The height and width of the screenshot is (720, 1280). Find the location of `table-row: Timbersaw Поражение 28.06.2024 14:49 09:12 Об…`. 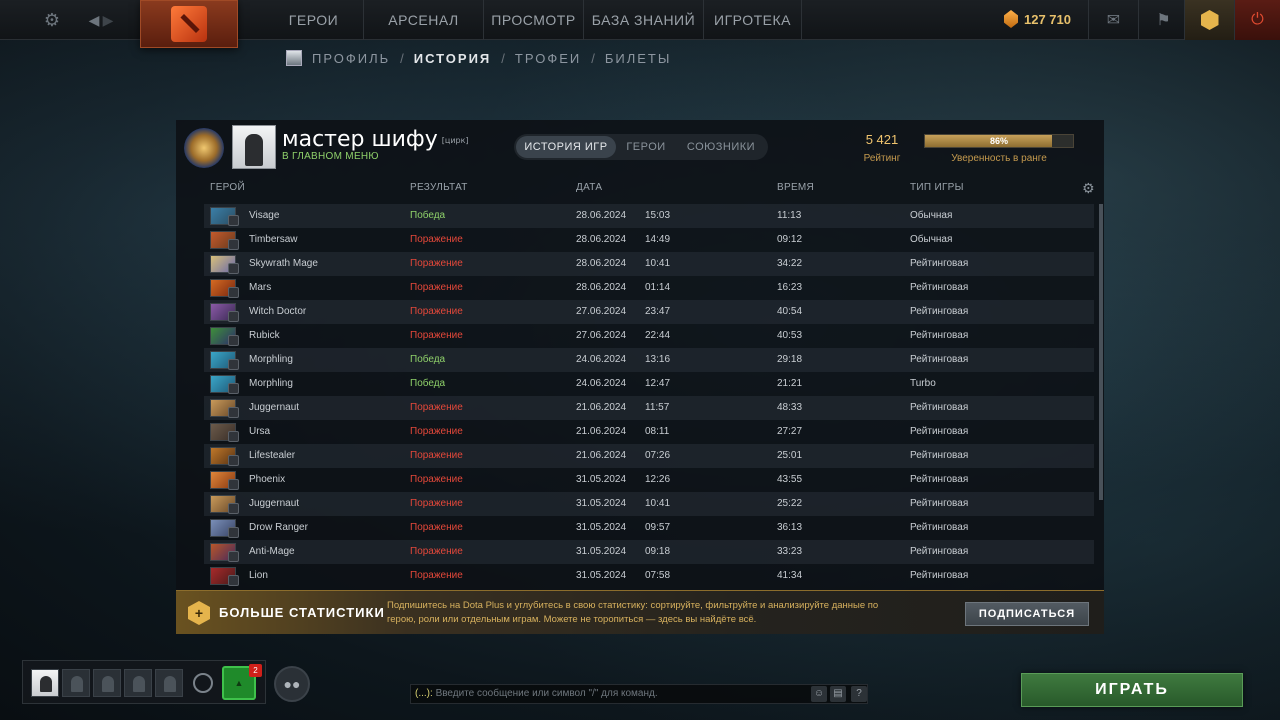

table-row: Timbersaw Поражение 28.06.2024 14:49 09:12 Об… is located at coordinates (649, 240).